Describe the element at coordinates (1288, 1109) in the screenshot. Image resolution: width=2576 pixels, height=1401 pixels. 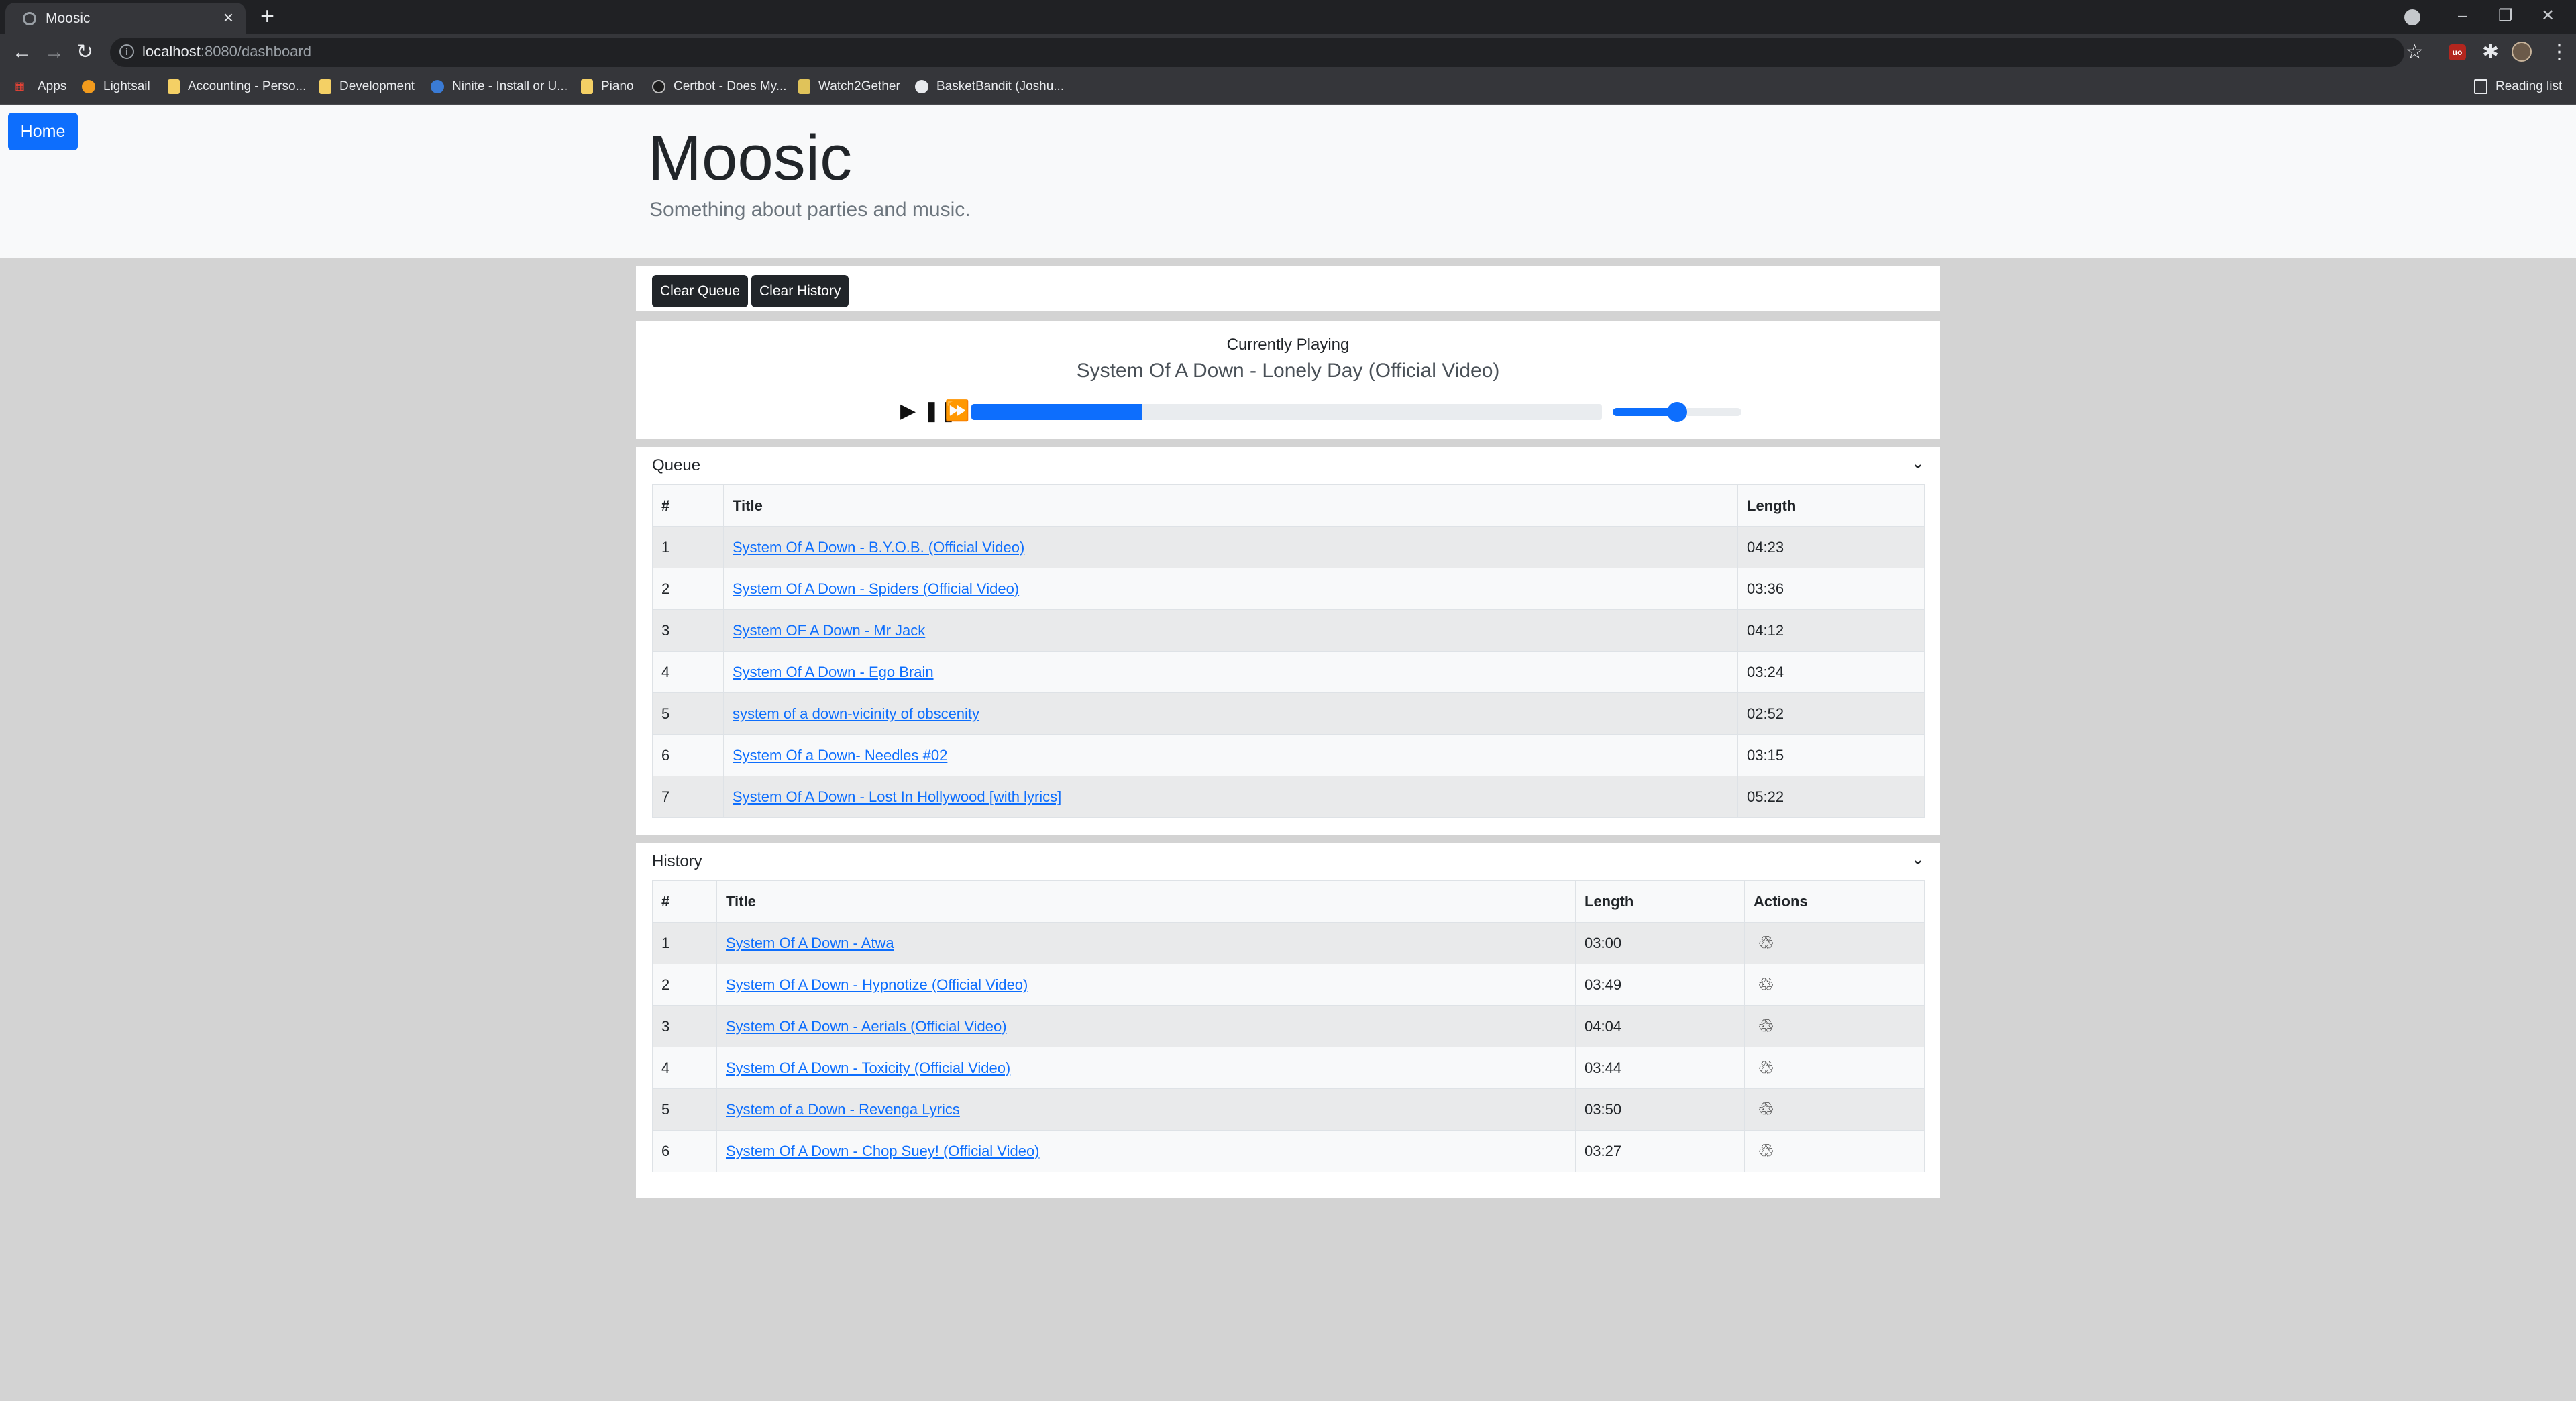
I see `table-row: 5 System of a Down - Revenga Lyrics 03:50 ♲` at that location.